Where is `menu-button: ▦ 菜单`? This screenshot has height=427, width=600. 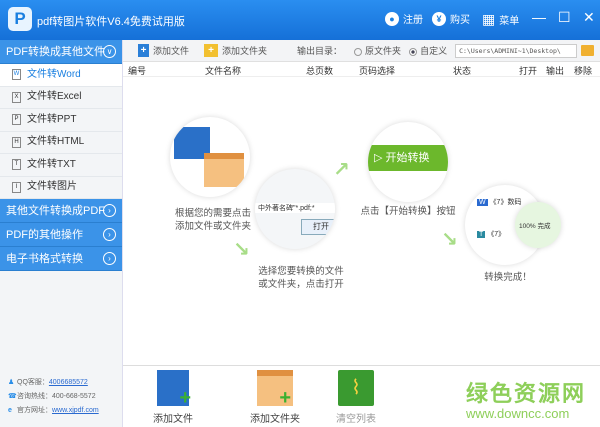
menu-button: ▦ 菜单 is located at coordinates (500, 19).